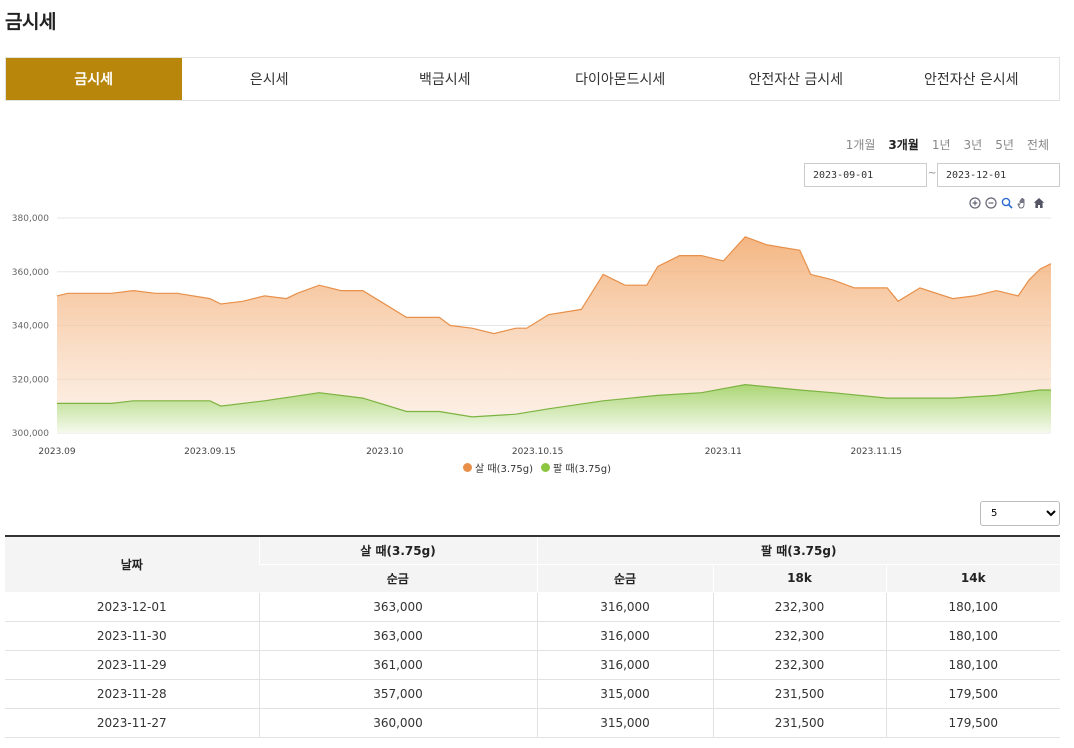 This screenshot has height=748, width=1074. Describe the element at coordinates (972, 578) in the screenshot. I see `subheader-sell-14k: 14k` at that location.